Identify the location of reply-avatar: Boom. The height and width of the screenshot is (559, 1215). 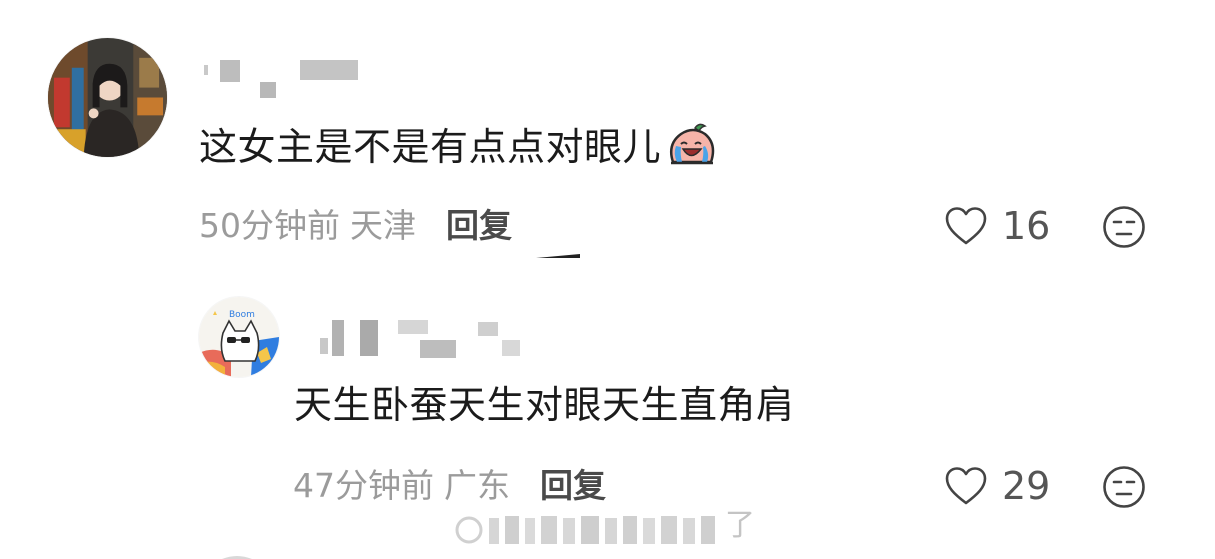
(239, 337).